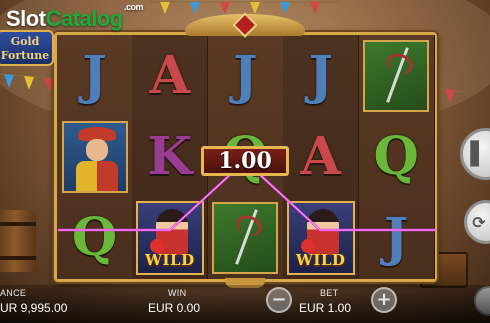 The height and width of the screenshot is (323, 490). I want to click on win-value: EUR 0.00, so click(174, 308).